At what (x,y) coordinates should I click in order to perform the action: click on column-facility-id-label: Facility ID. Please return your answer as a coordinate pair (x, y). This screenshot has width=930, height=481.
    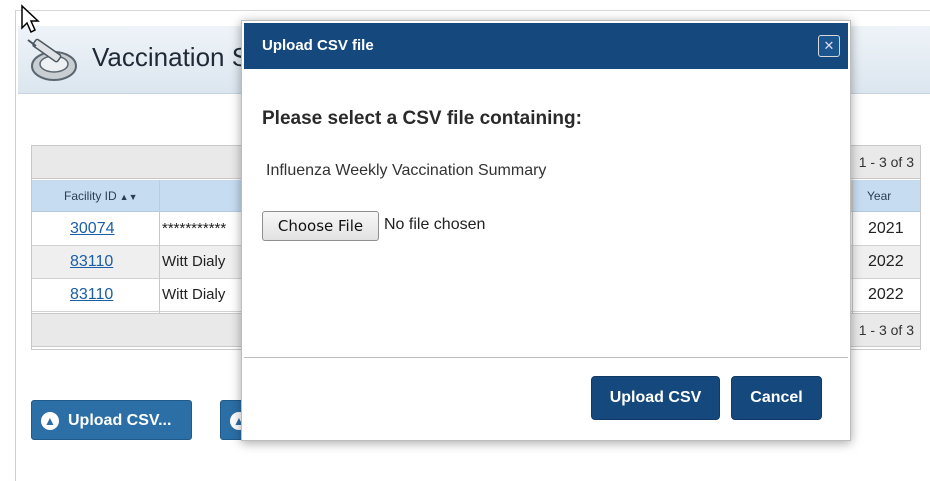
    Looking at the image, I should click on (90, 196).